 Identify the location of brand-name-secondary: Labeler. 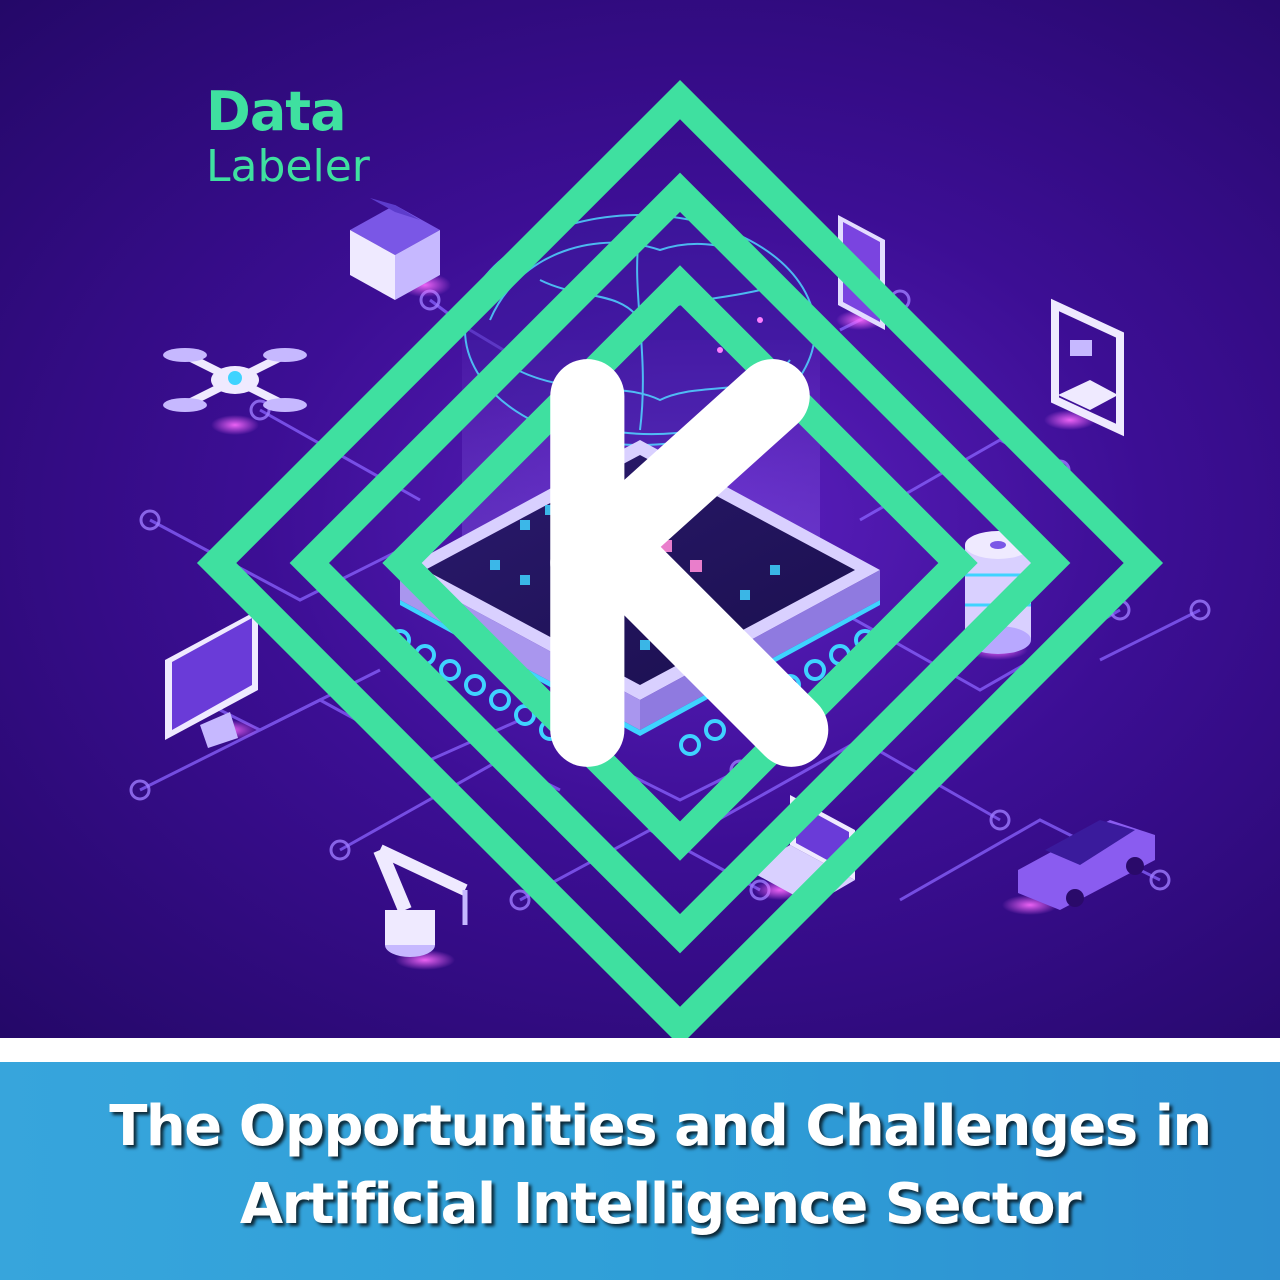
(288, 166).